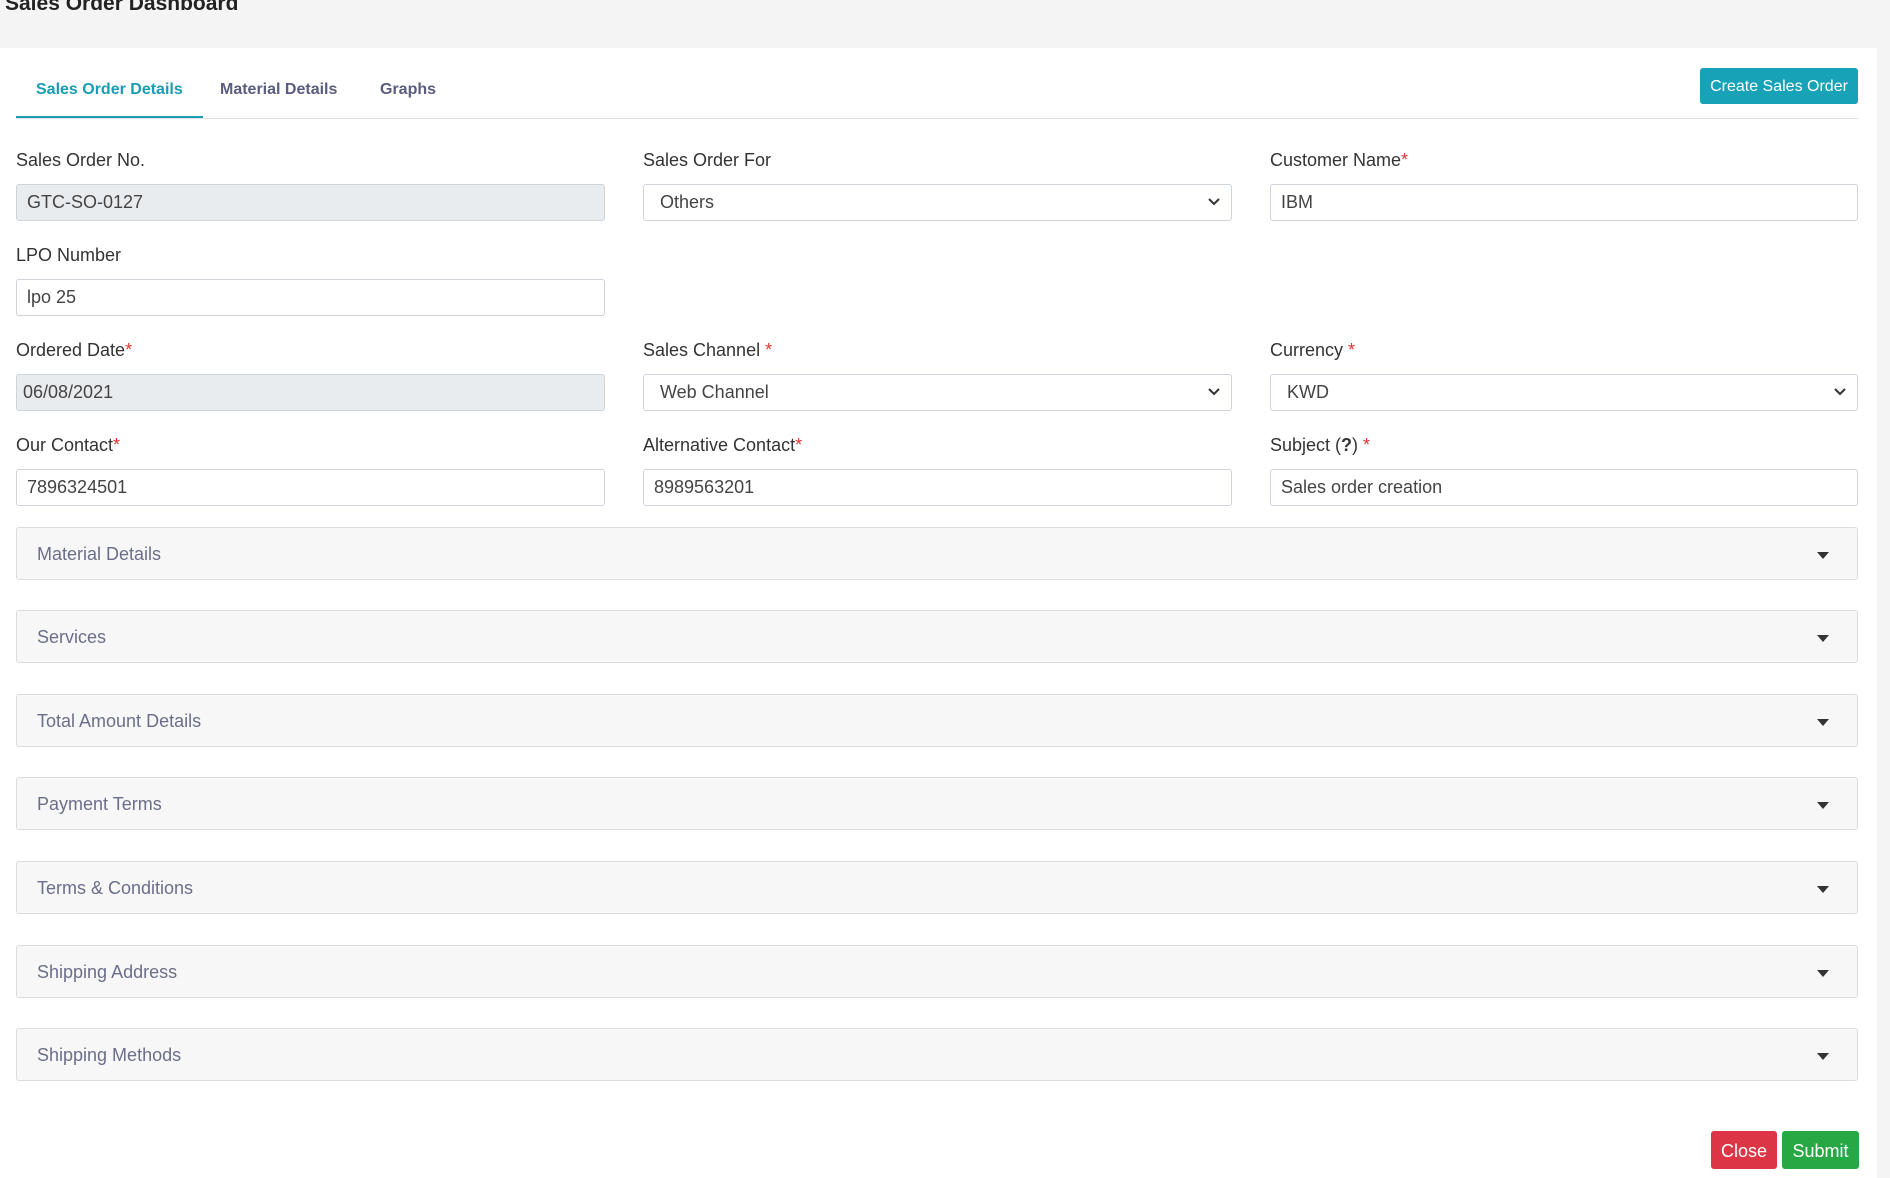  I want to click on section-shipping-address: Shipping Address, so click(937, 971).